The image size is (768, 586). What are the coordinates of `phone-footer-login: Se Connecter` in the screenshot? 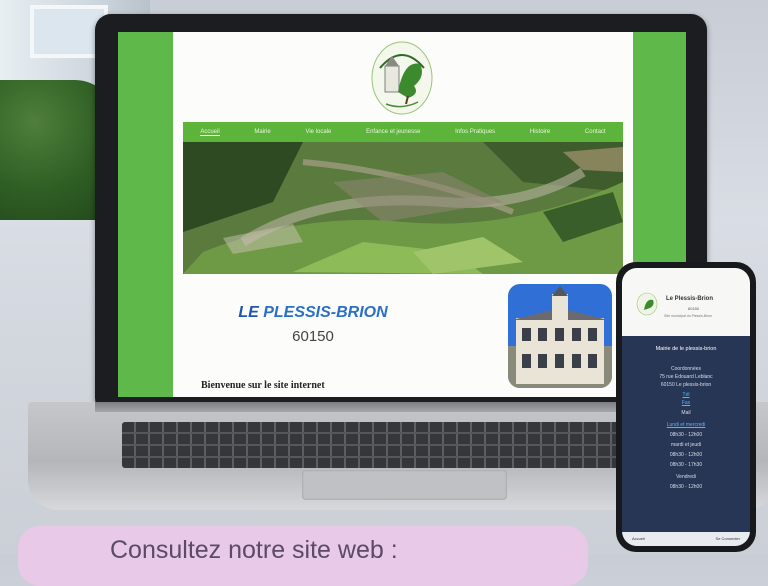 It's located at (728, 538).